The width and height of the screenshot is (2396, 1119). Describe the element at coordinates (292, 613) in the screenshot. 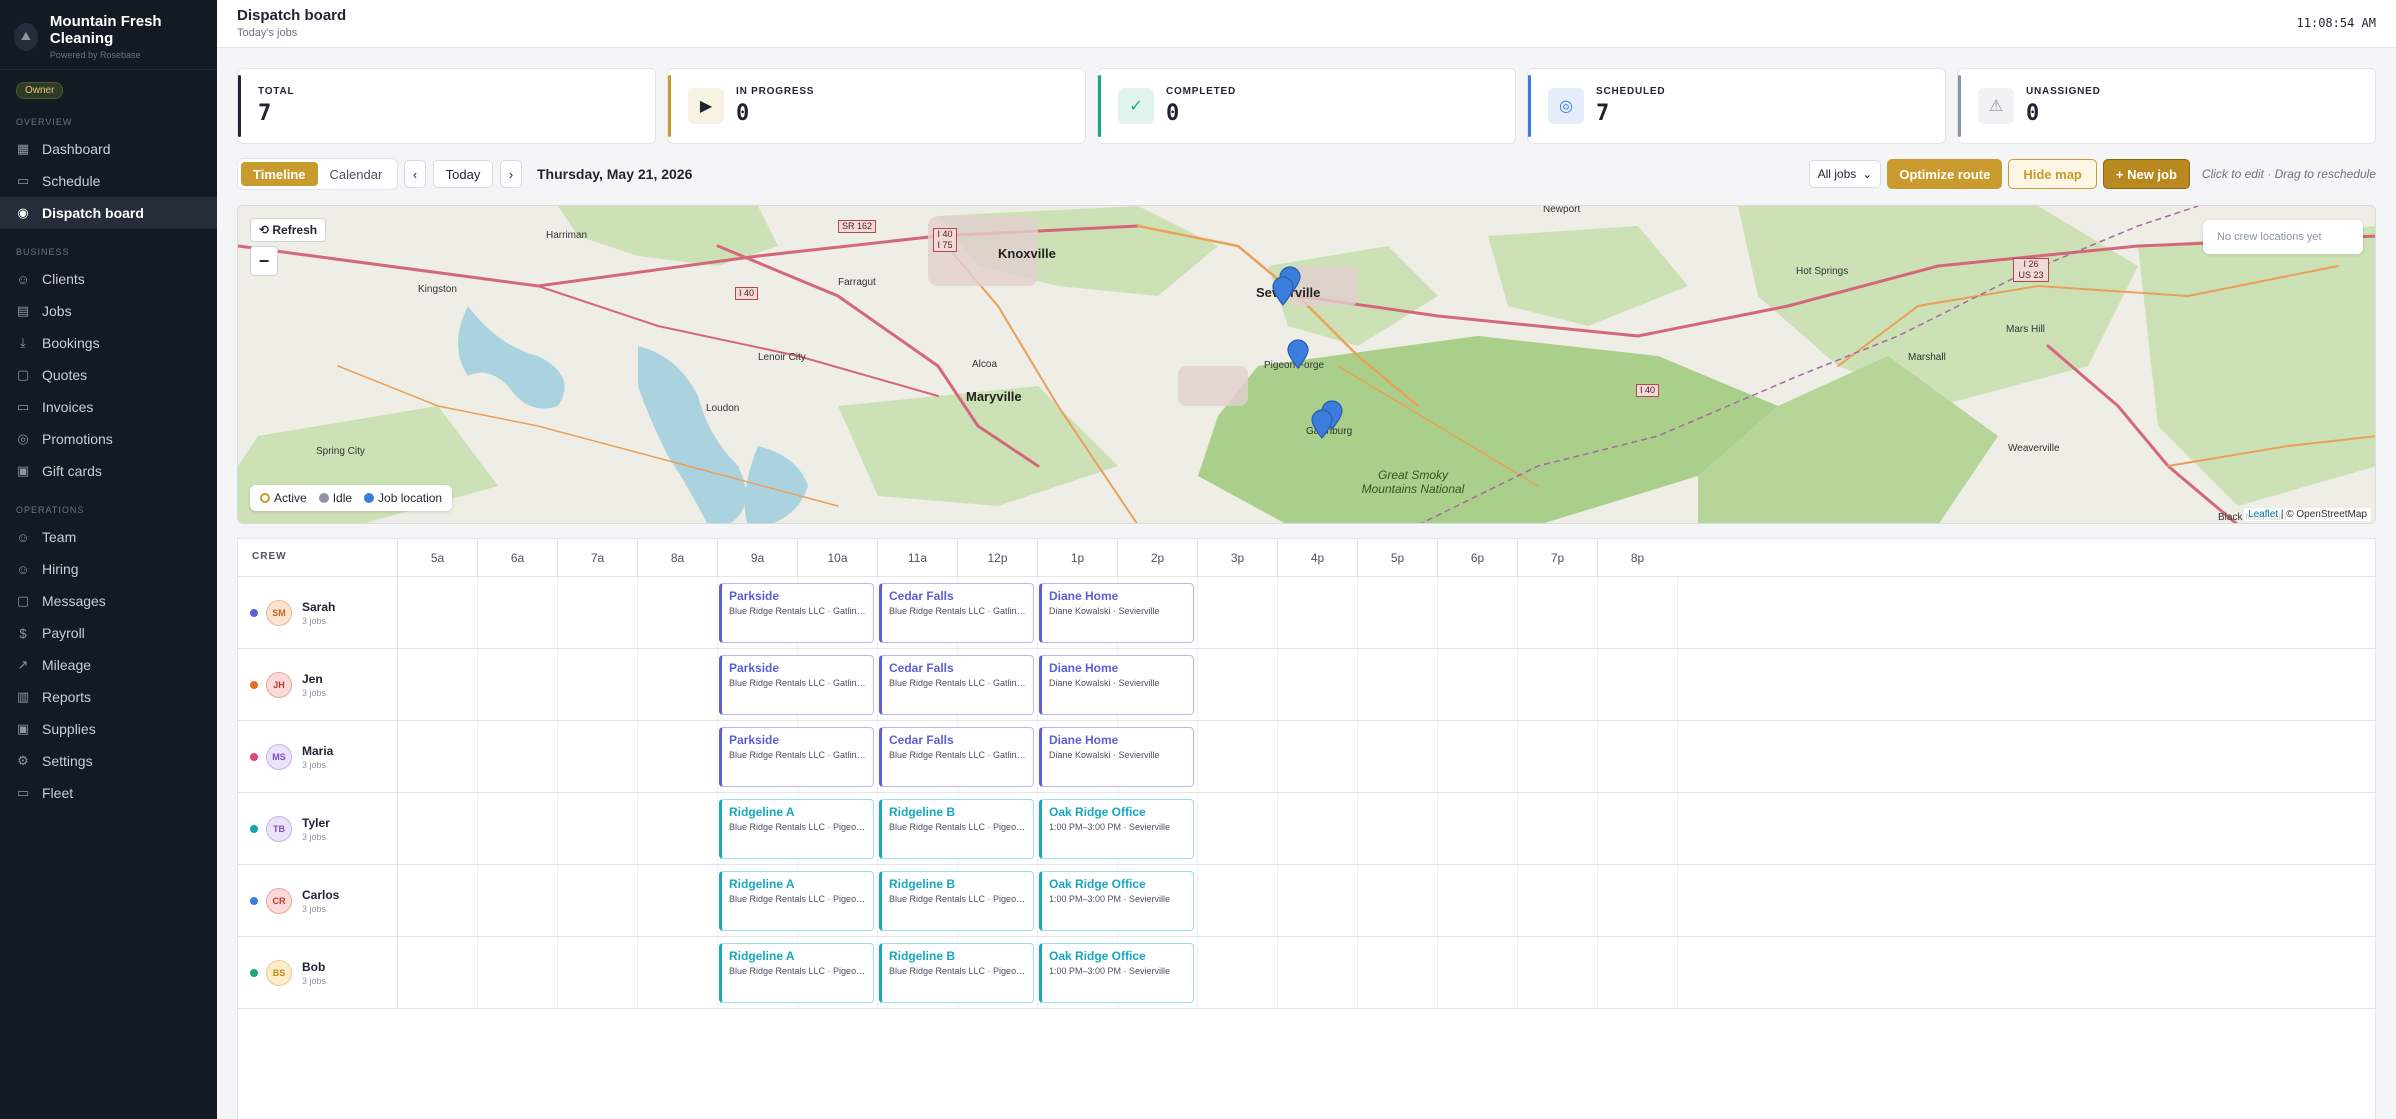

I see `crew-member: SM Sarah 3 jobs` at that location.